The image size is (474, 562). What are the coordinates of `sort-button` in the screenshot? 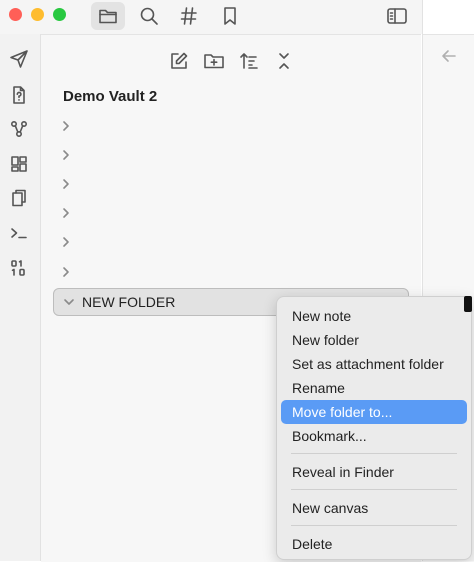 It's located at (249, 61).